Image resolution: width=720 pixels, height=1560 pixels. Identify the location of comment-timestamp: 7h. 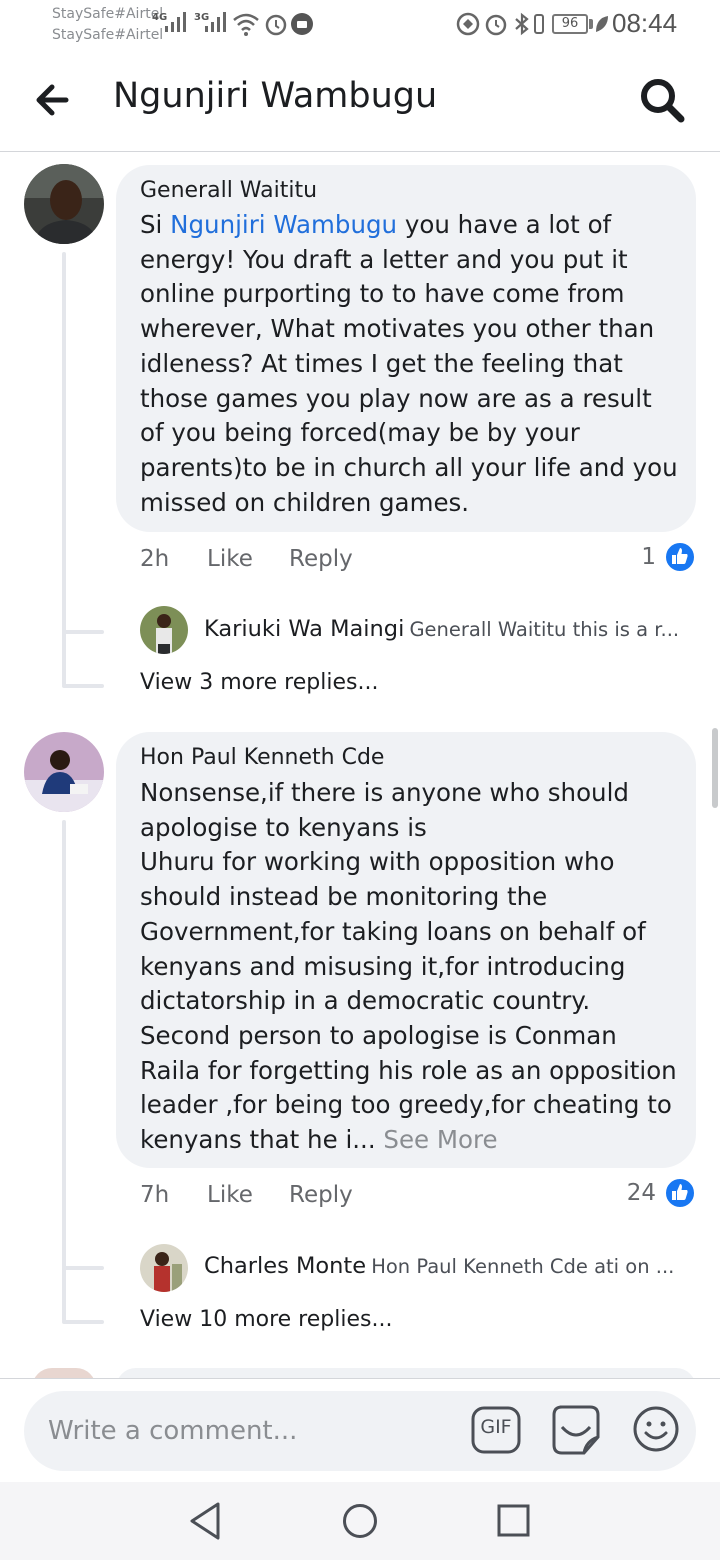
(155, 1195).